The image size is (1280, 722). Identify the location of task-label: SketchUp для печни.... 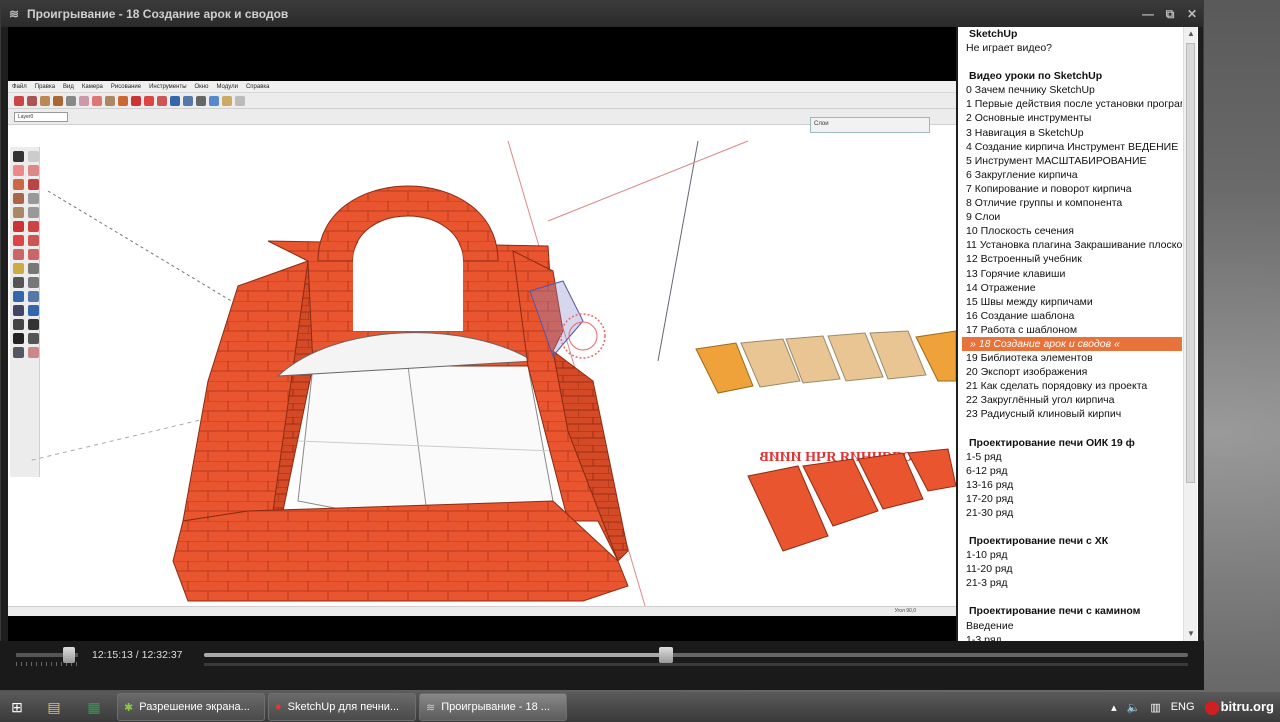
(343, 707).